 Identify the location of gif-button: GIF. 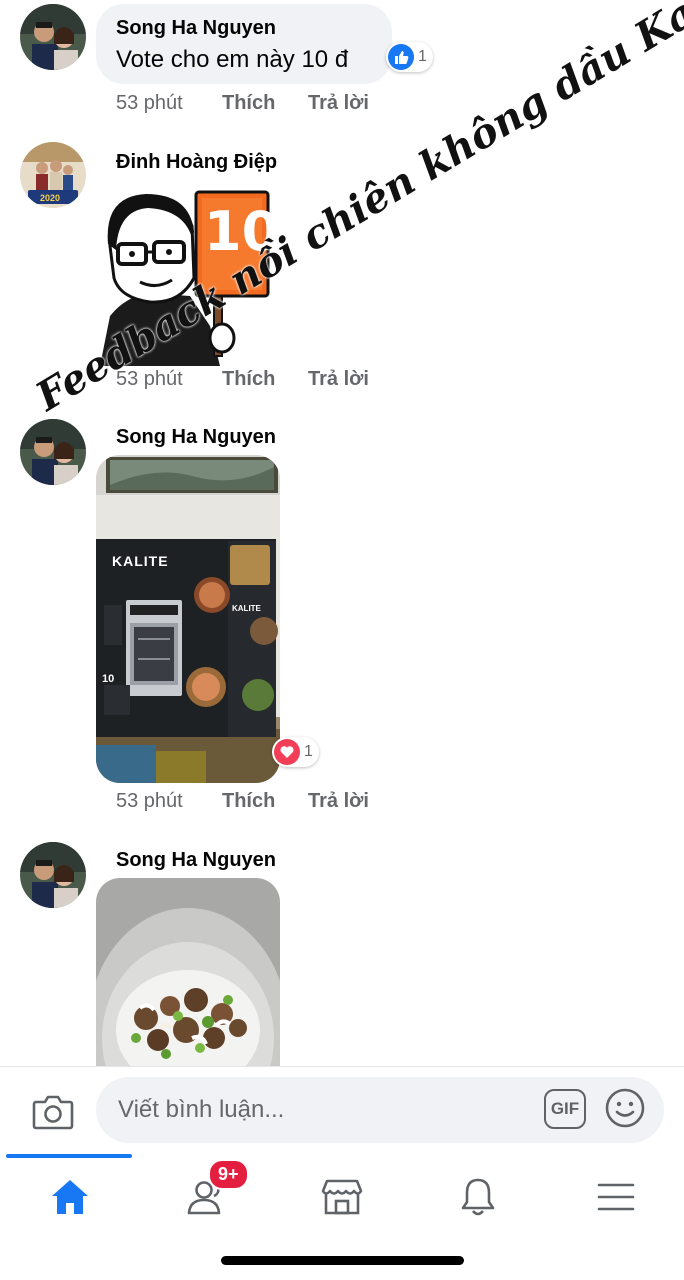
(565, 1109).